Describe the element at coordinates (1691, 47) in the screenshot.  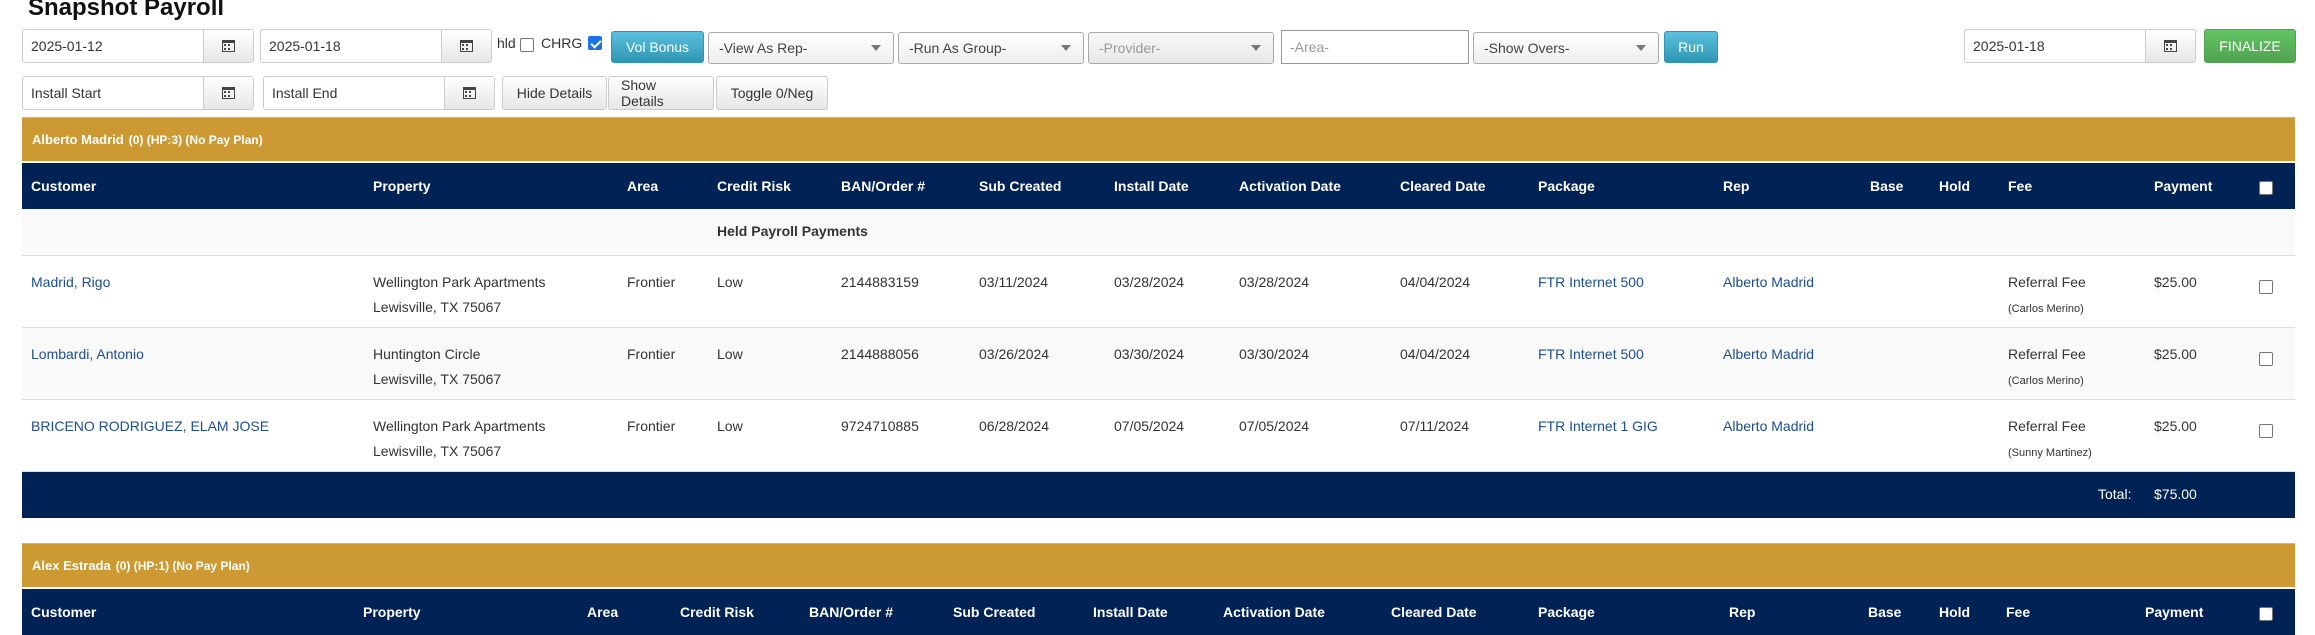
I see `run-button: Run` at that location.